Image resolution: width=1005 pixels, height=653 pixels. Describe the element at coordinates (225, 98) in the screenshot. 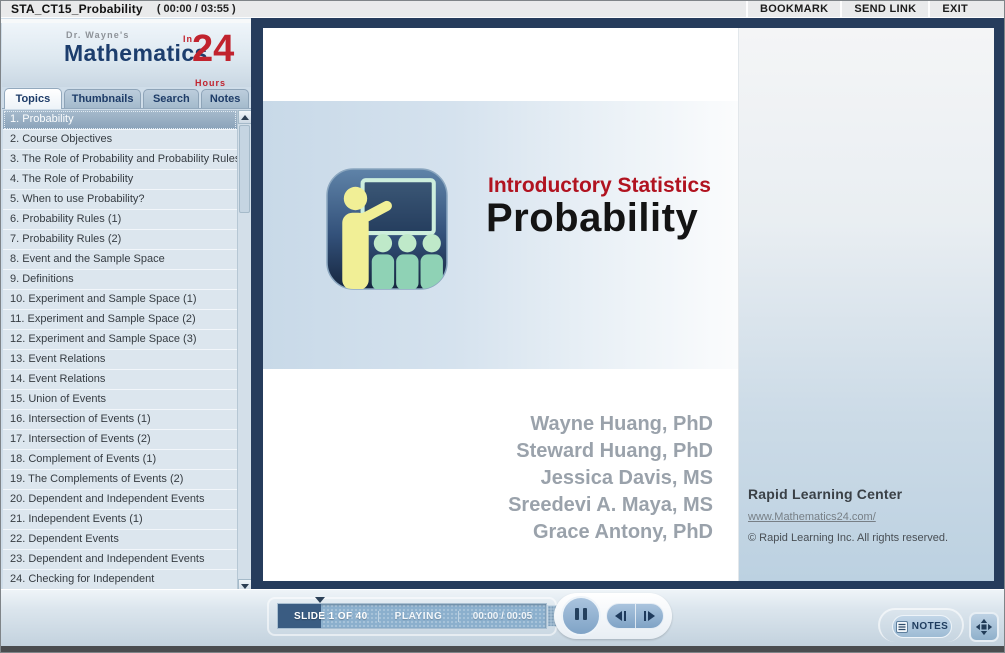

I see `sidebar-tab: Notes` at that location.